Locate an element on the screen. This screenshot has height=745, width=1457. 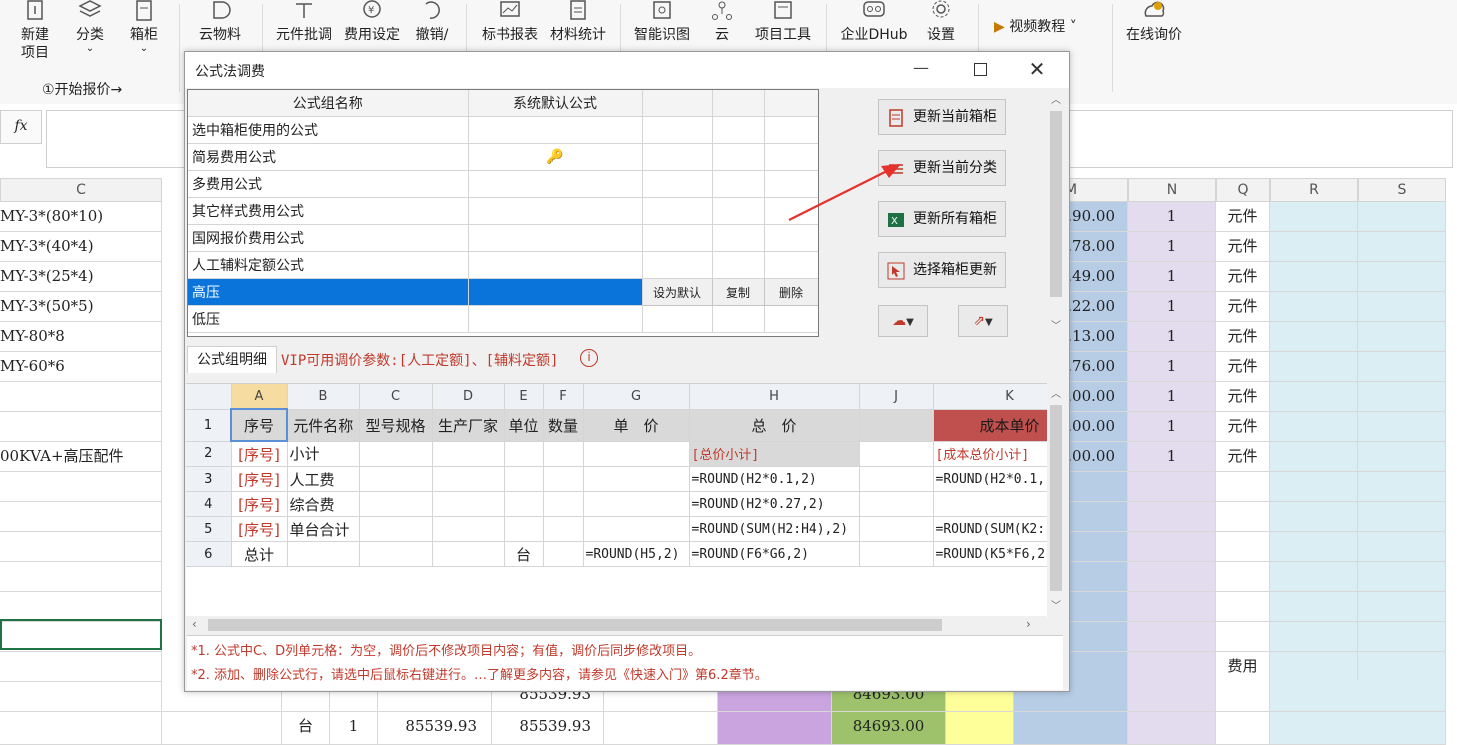
column-letter: H is located at coordinates (774, 397).